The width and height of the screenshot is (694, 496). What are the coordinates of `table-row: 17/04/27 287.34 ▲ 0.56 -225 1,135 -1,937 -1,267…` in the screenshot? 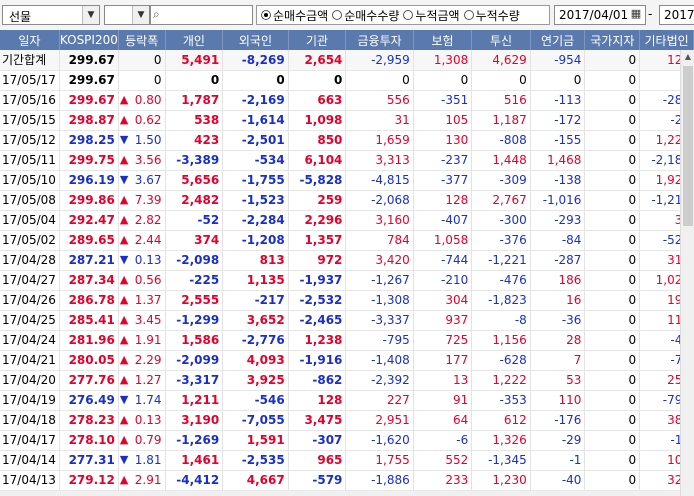 It's located at (347, 280).